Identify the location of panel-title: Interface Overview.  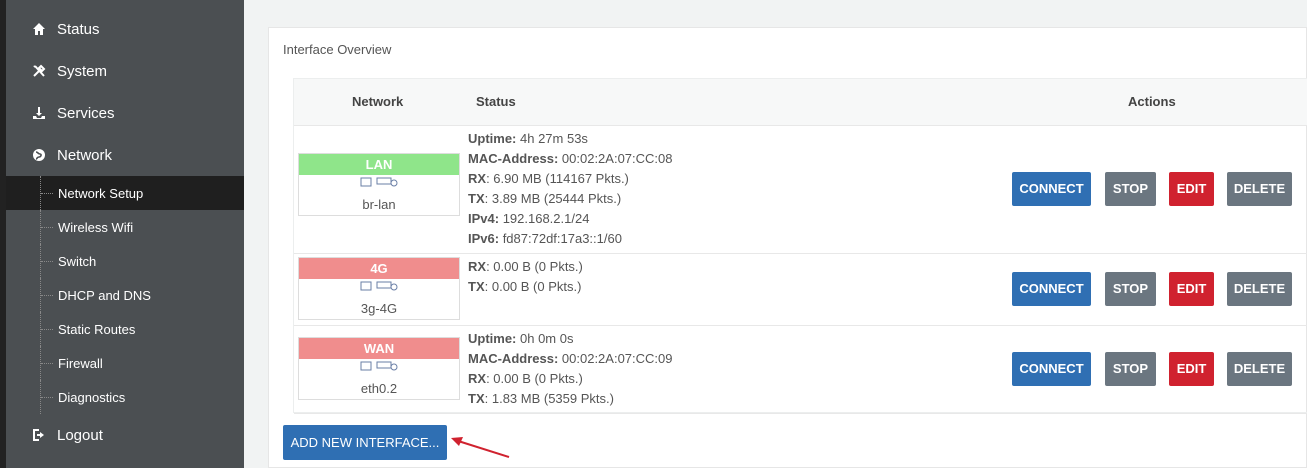
(337, 49).